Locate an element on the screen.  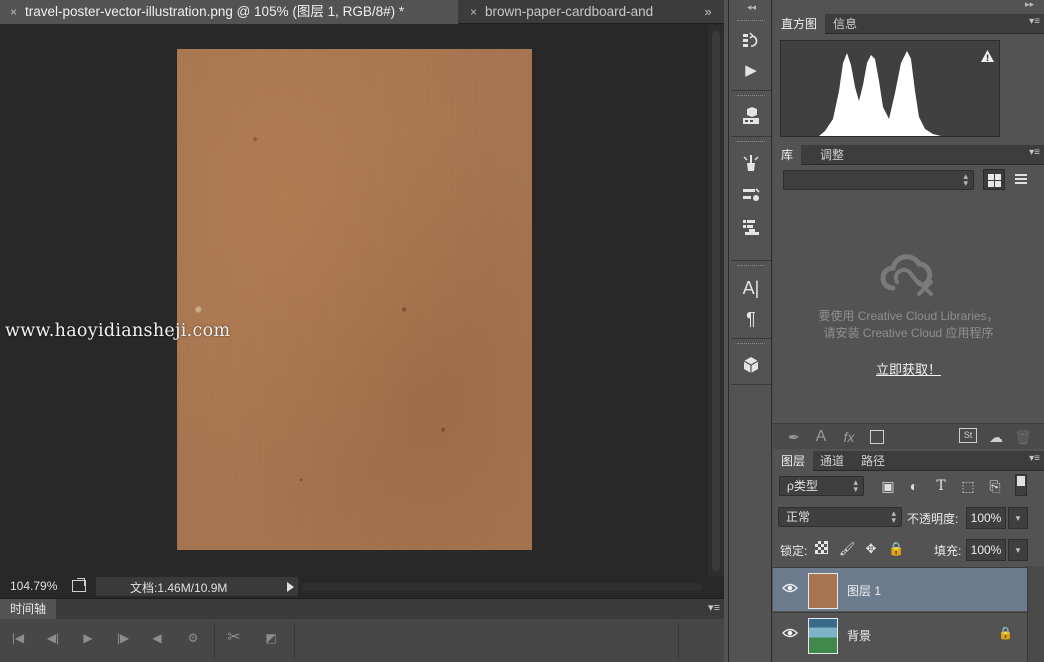
layer-name: 图层 1 is located at coordinates (864, 590).